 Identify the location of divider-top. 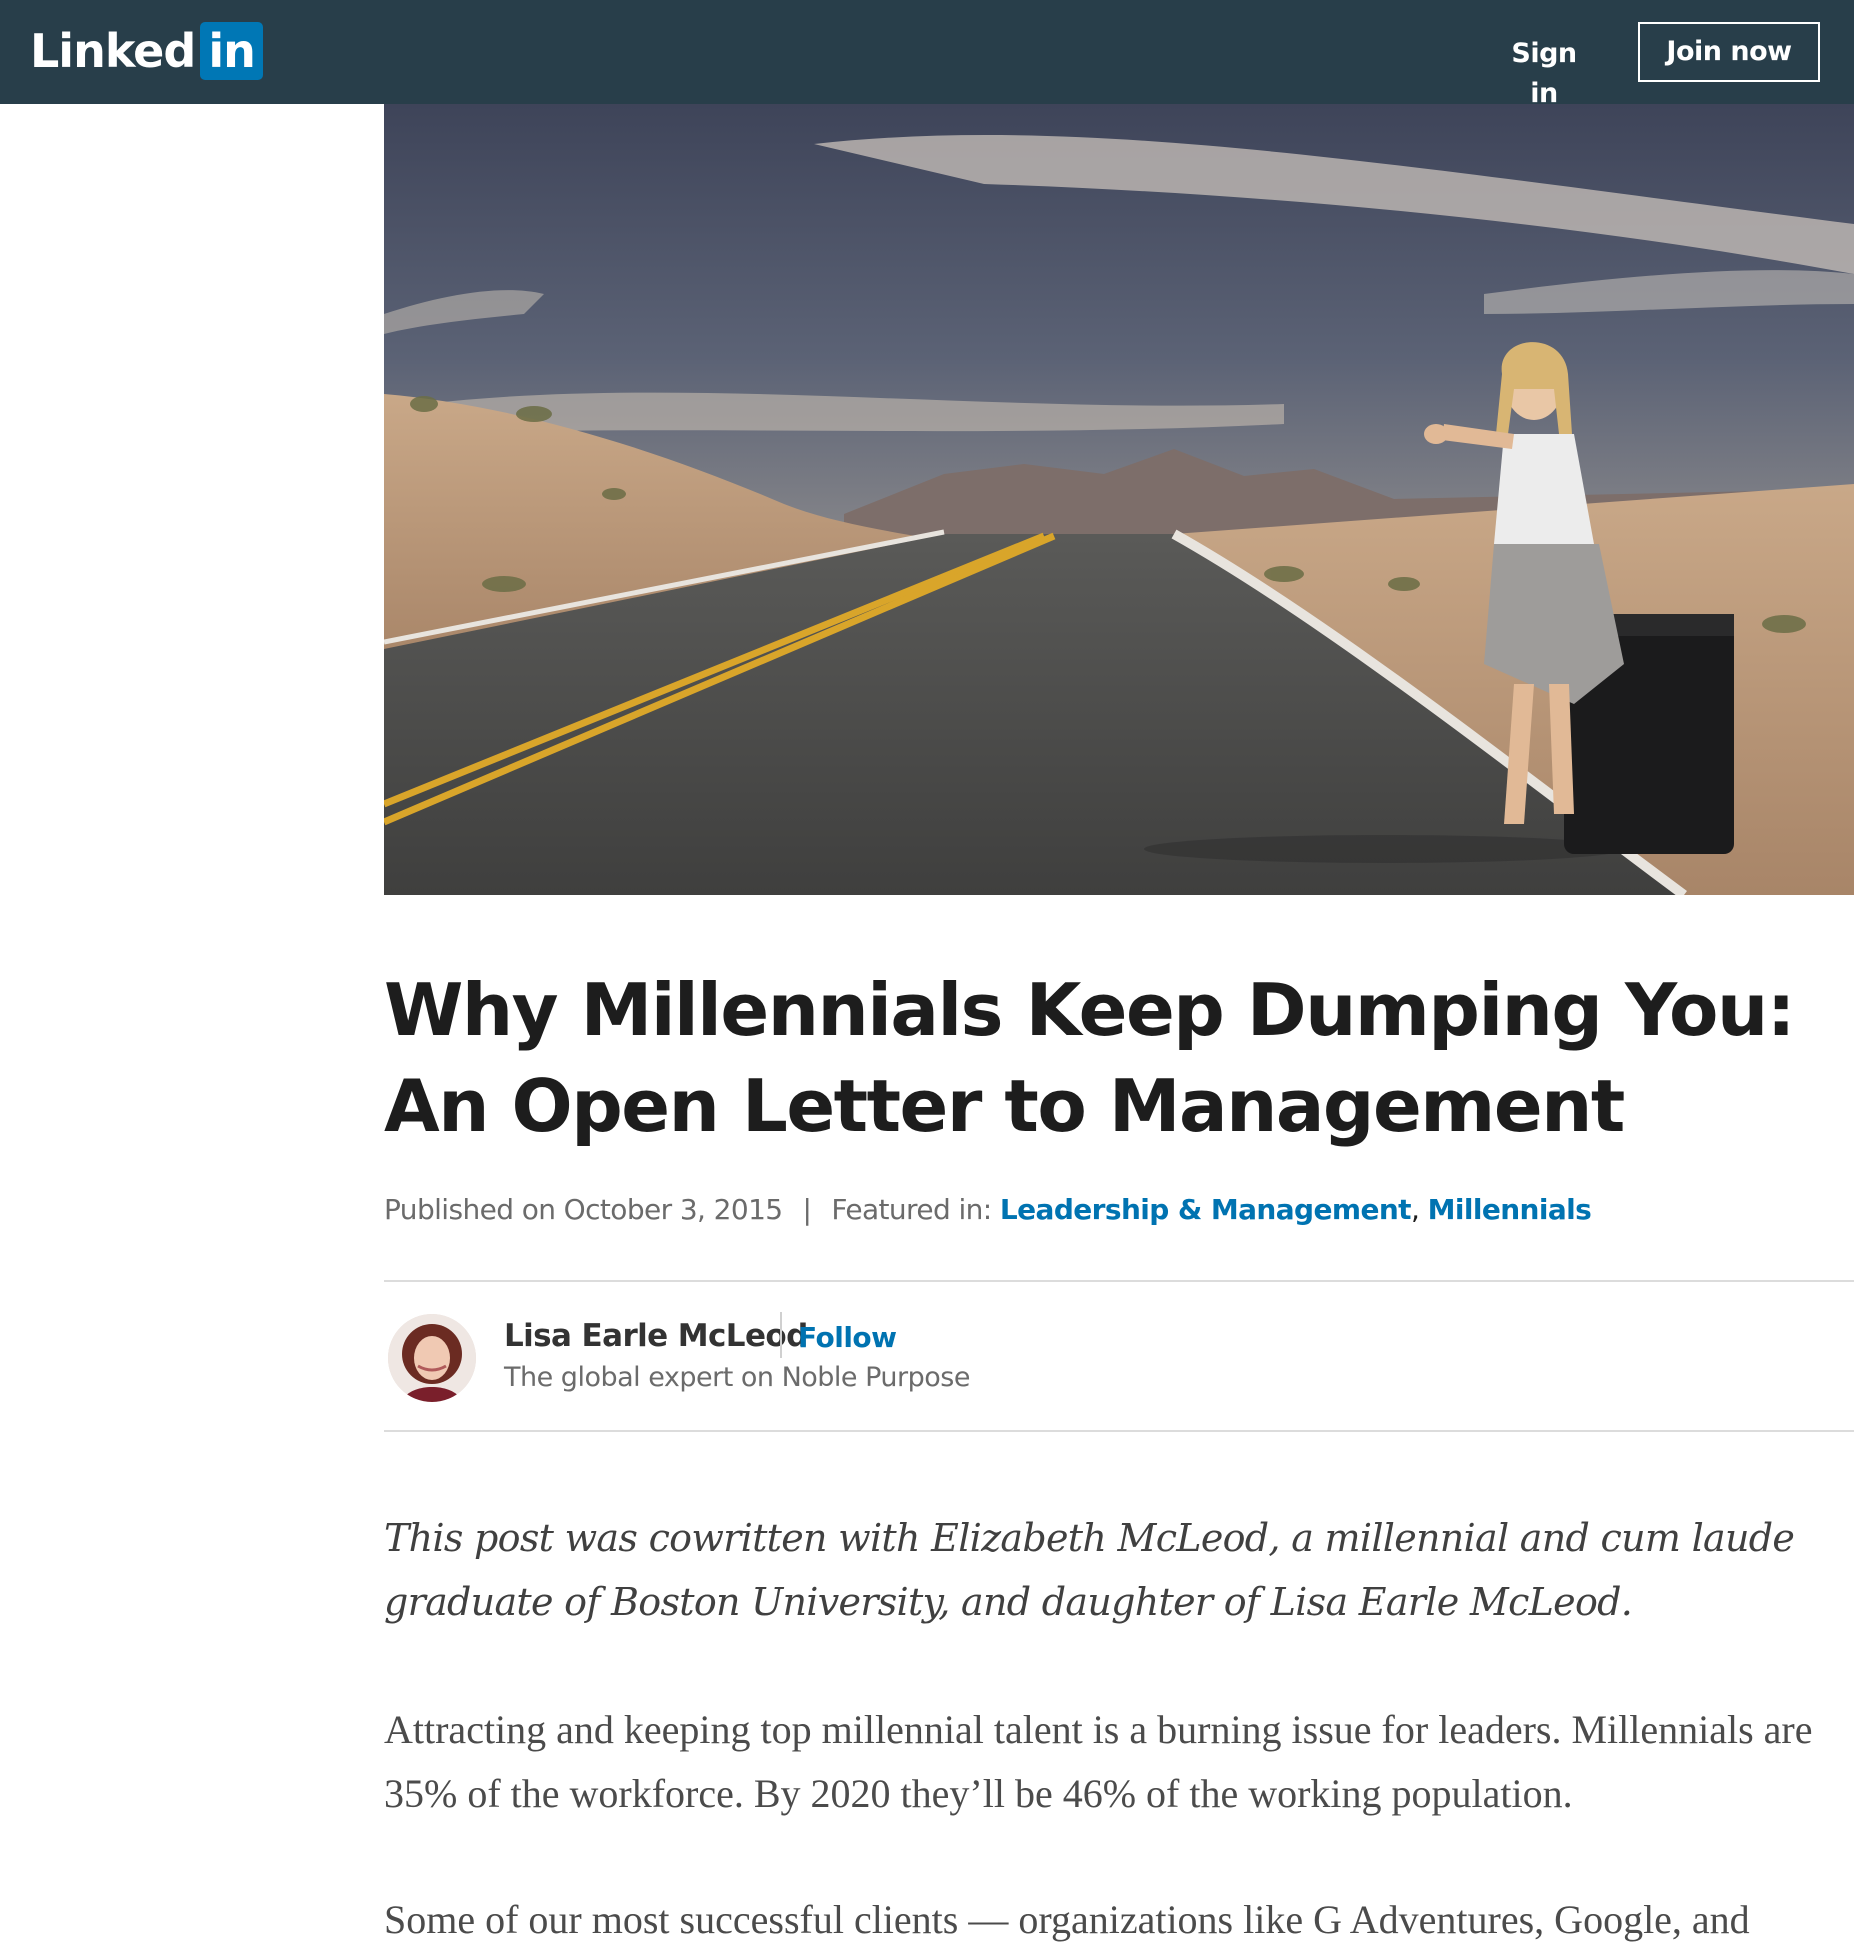
(1119, 1281).